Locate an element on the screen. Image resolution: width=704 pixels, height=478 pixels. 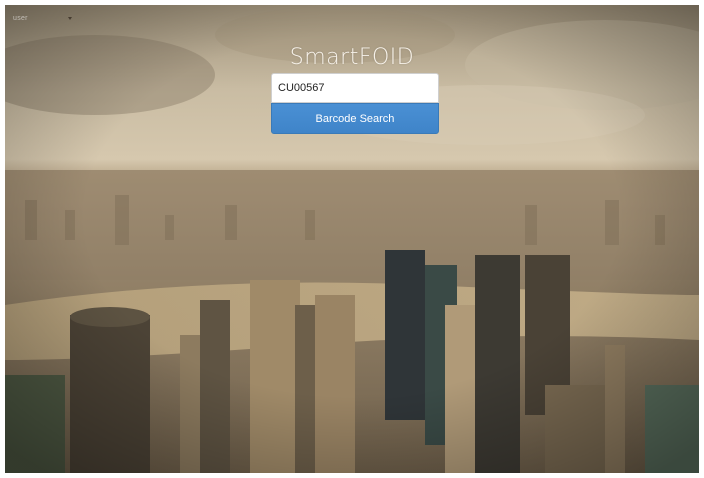
app-title: SmartFOID is located at coordinates (352, 57).